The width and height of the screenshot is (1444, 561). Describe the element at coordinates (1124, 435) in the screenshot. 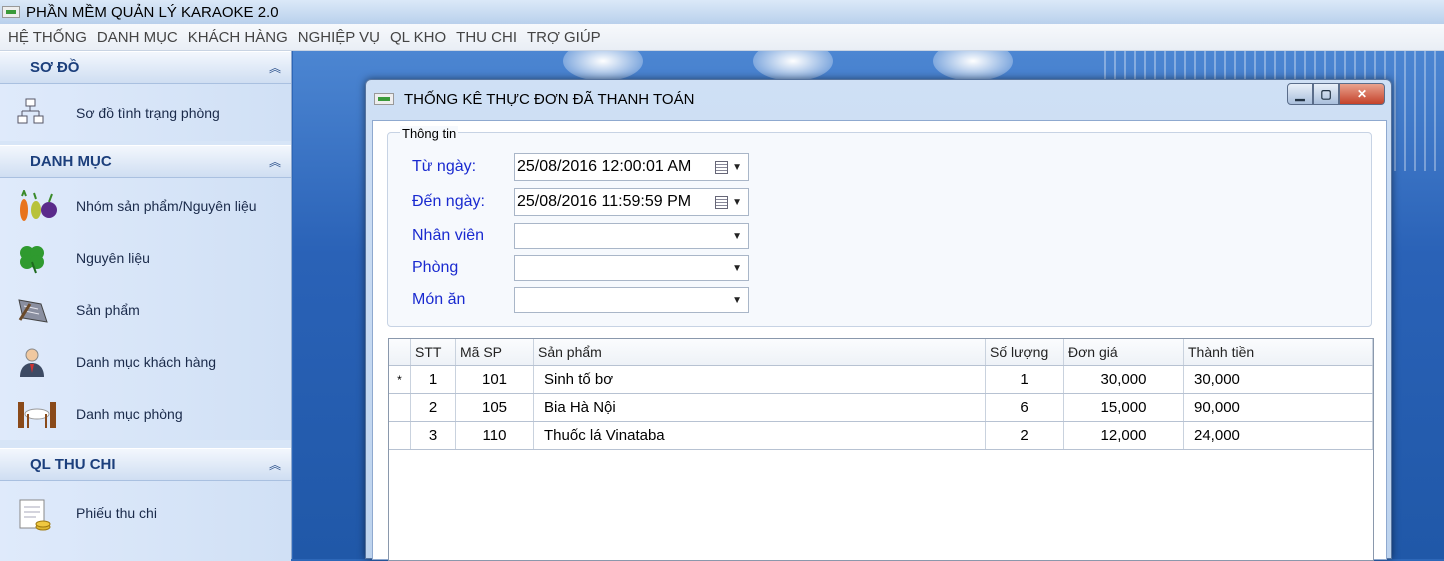

I see `cell-don-gia: 12,000` at that location.